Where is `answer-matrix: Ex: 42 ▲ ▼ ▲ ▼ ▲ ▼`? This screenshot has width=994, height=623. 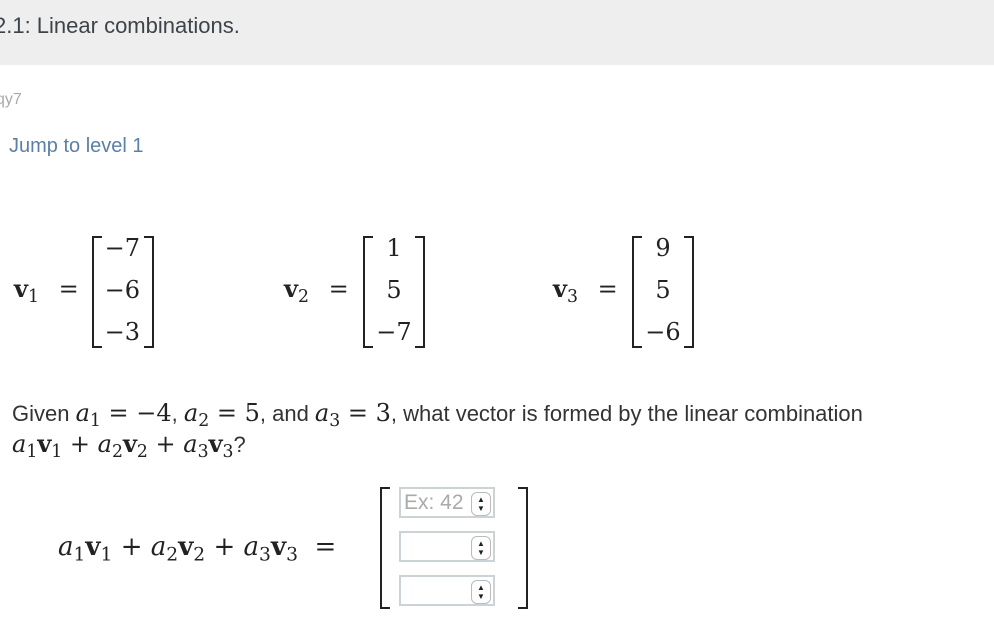 answer-matrix: Ex: 42 ▲ ▼ ▲ ▼ ▲ ▼ is located at coordinates (454, 548).